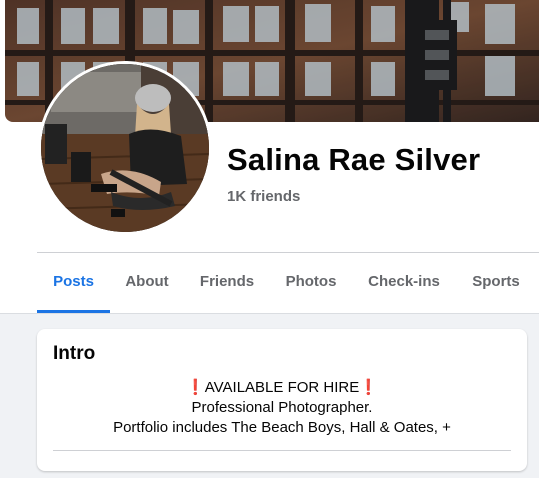 Image resolution: width=539 pixels, height=478 pixels. I want to click on tab-photos: Photos, so click(311, 281).